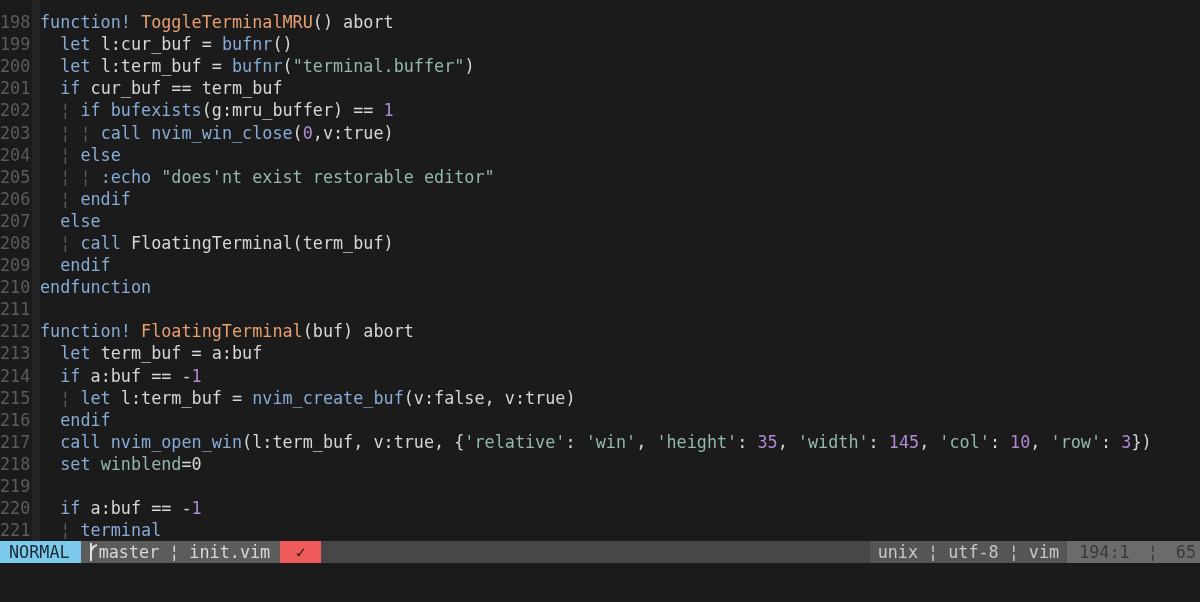  I want to click on line-number: 206, so click(15, 198).